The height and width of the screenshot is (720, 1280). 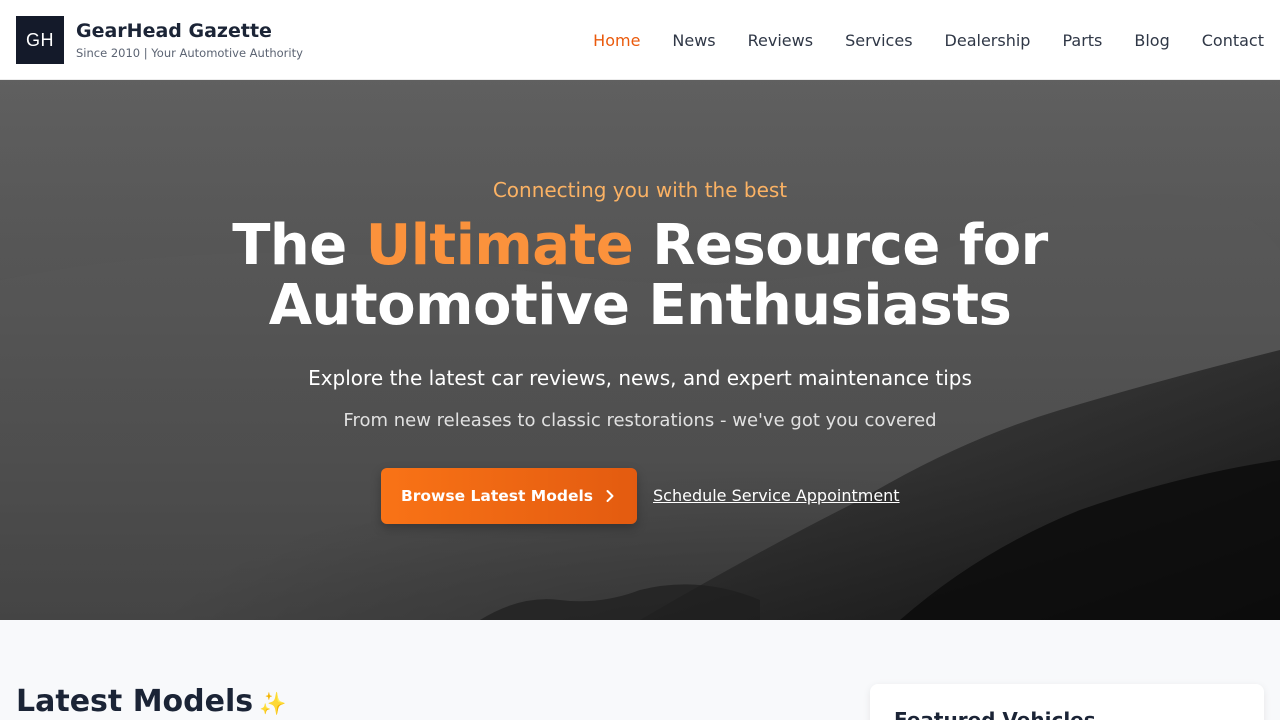 I want to click on brand-tagline: Since 2010 | Your Automotive Authority, so click(x=189, y=53).